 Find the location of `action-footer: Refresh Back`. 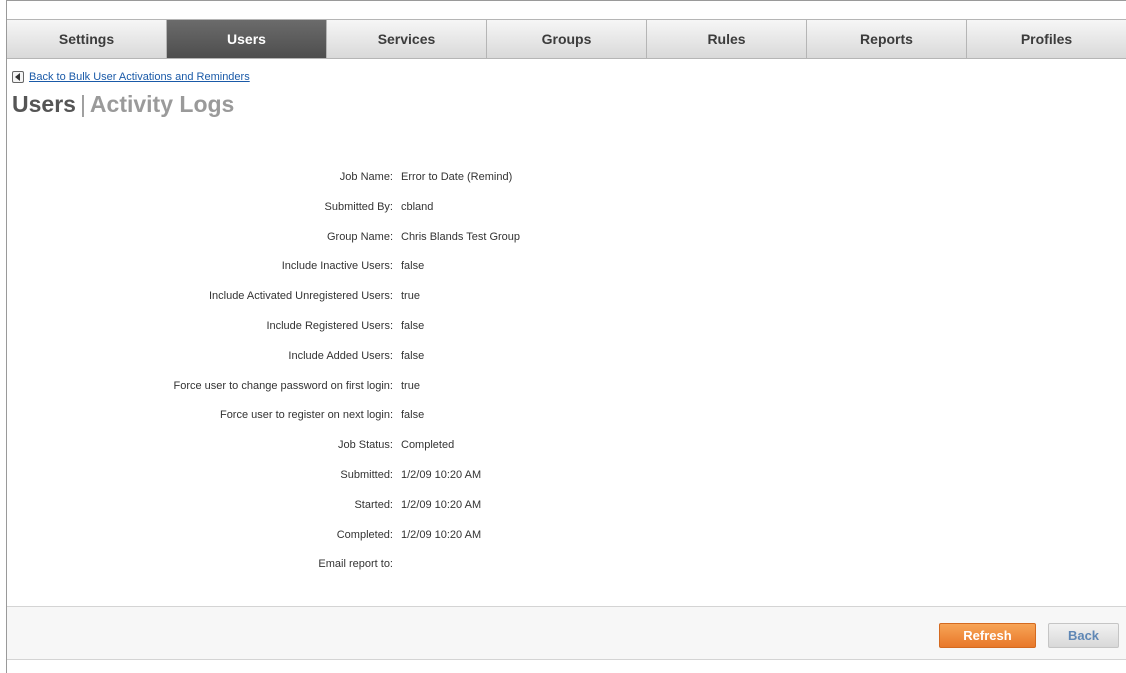

action-footer: Refresh Back is located at coordinates (566, 633).